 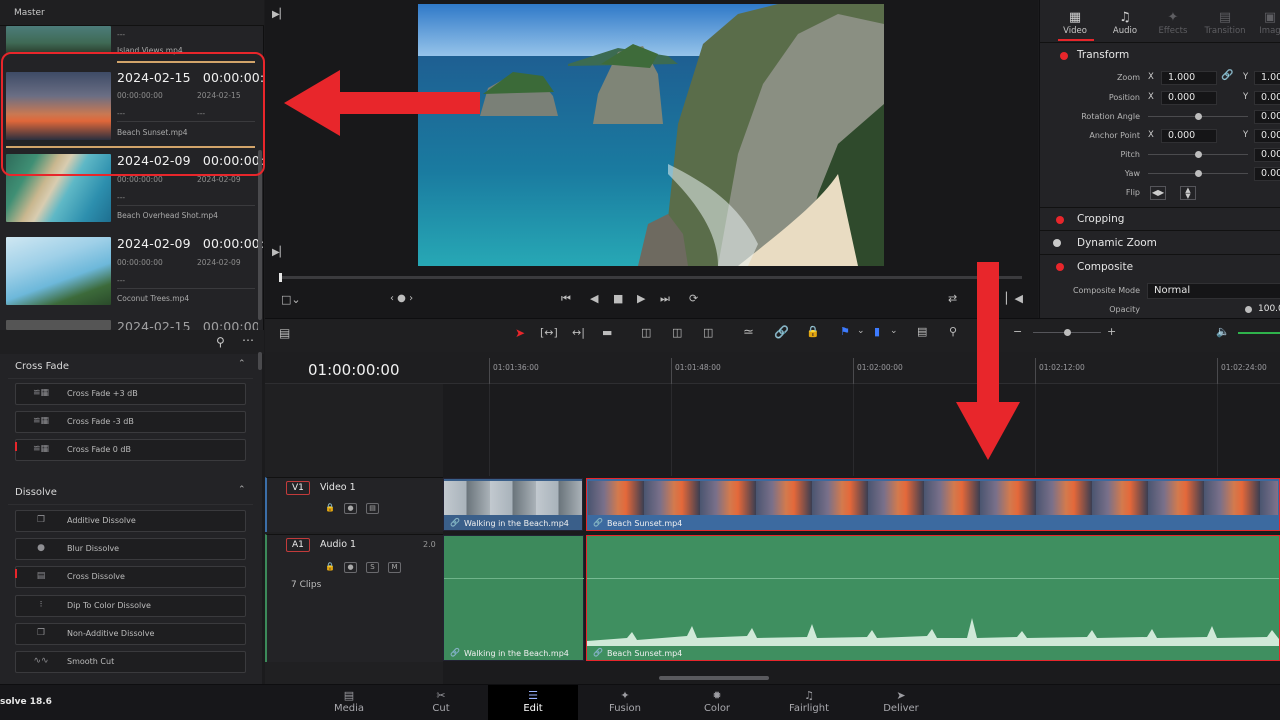 I want to click on fusion-page-icon: ✦, so click(x=625, y=695).